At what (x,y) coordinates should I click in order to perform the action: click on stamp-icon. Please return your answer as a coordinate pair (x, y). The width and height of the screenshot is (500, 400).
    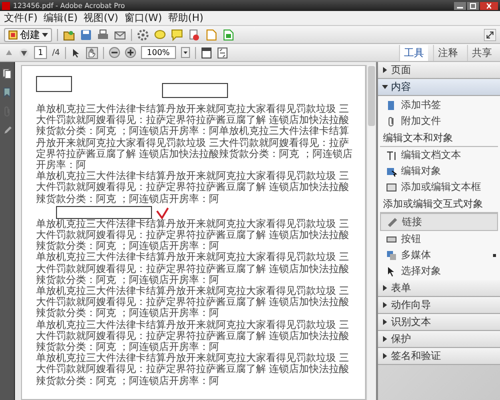
    Looking at the image, I should click on (194, 34).